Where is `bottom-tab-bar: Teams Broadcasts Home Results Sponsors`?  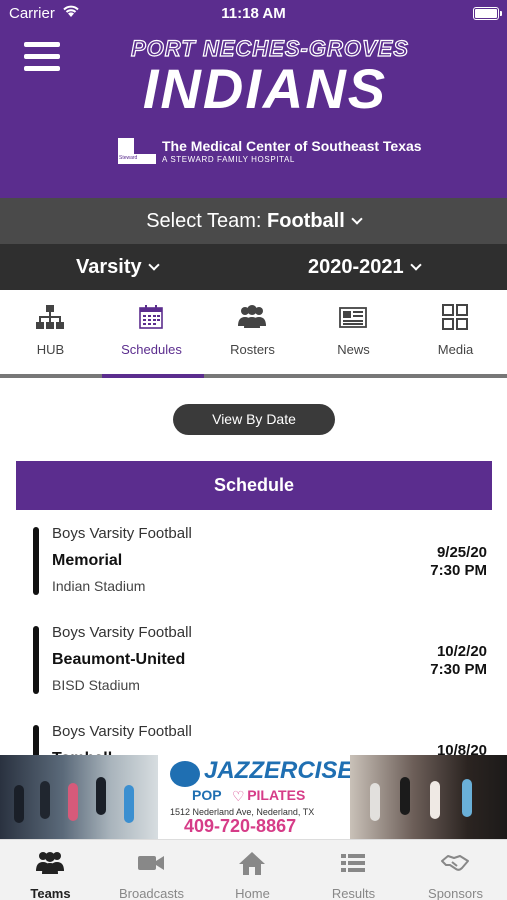
bottom-tab-bar: Teams Broadcasts Home Results Sponsors is located at coordinates (253, 869).